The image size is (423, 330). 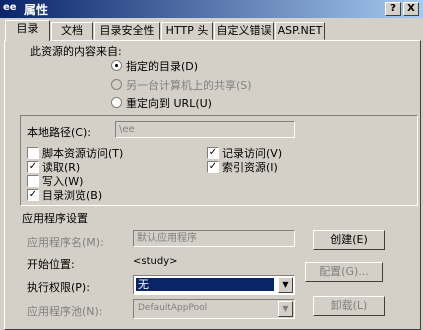 What do you see at coordinates (27, 30) in the screenshot?
I see `tab-directory: 目录` at bounding box center [27, 30].